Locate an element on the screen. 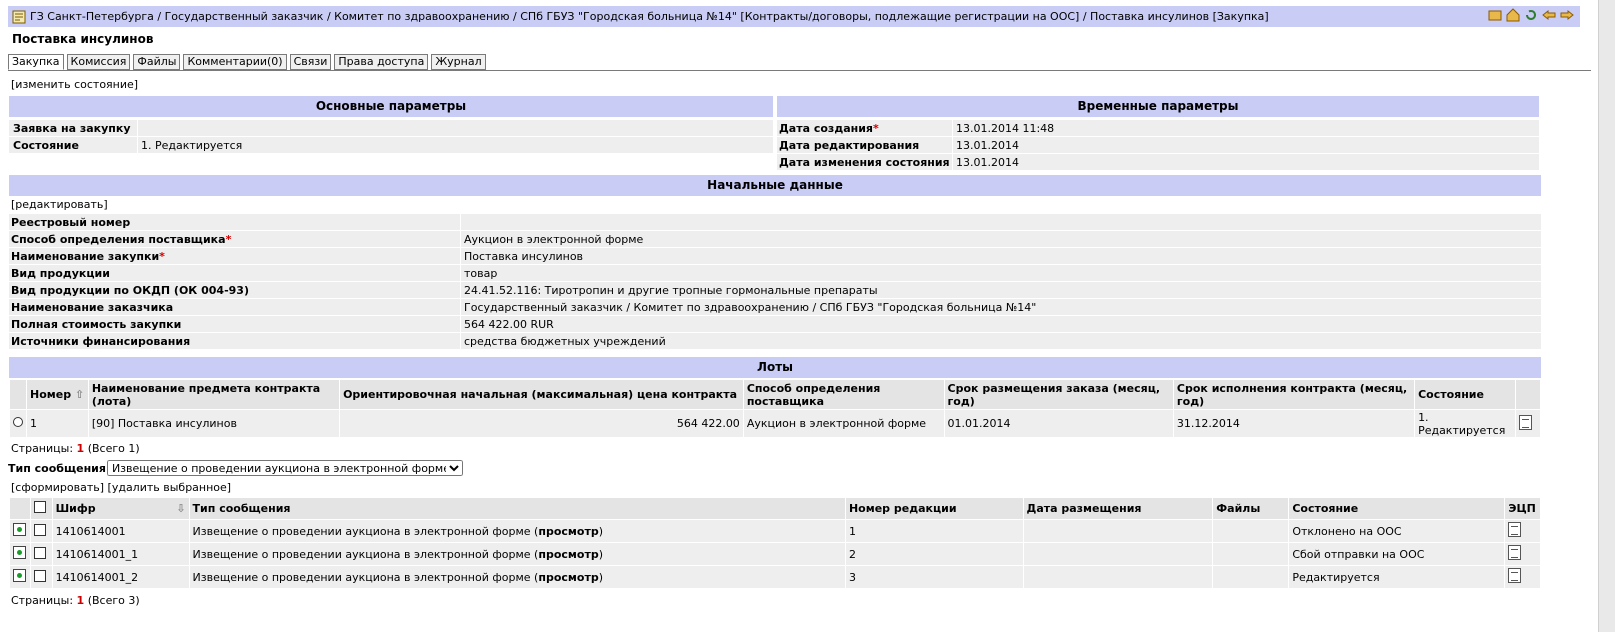 Image resolution: width=1615 pixels, height=632 pixels. message-code: 1410614001_1 is located at coordinates (120, 554).